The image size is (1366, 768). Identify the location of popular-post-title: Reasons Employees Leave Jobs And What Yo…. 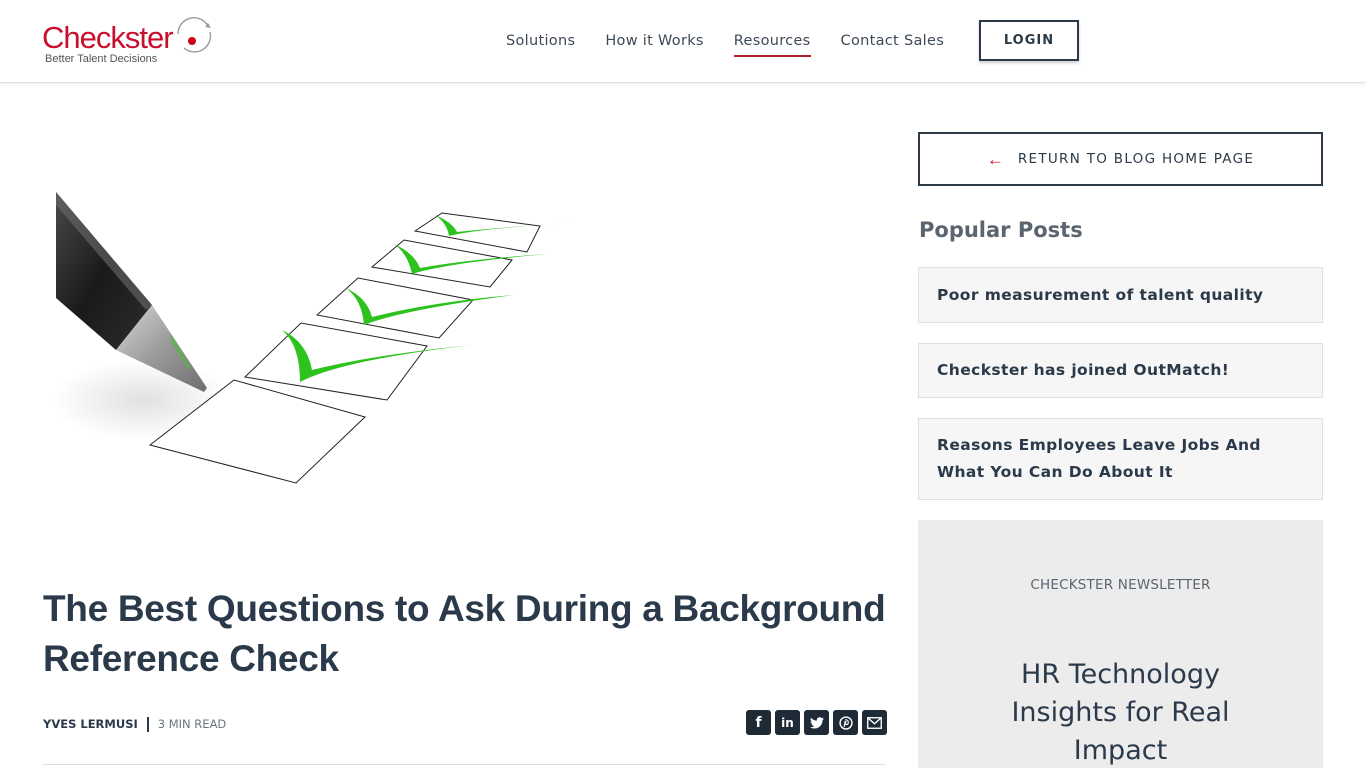
(1099, 458).